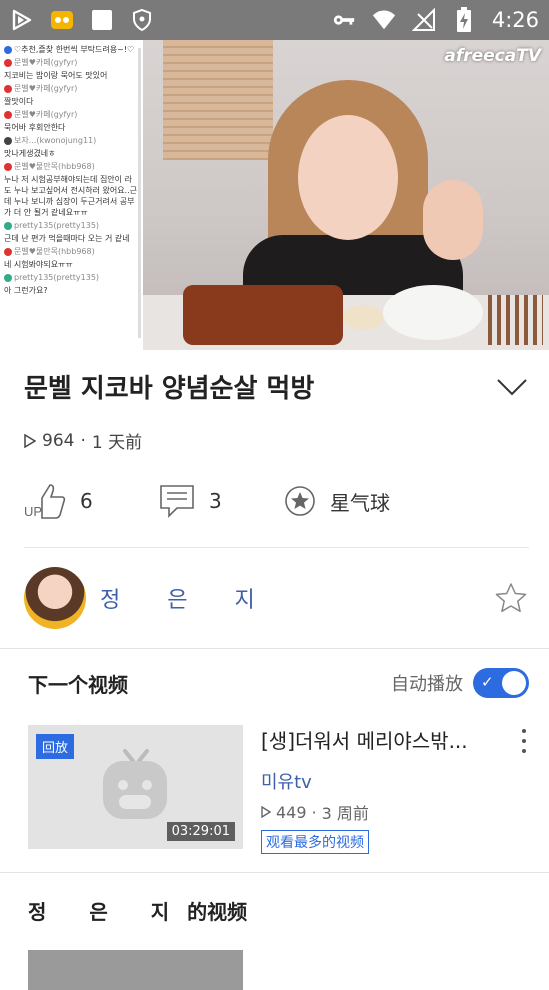  I want to click on tv-placeholder-icon, so click(135, 784).